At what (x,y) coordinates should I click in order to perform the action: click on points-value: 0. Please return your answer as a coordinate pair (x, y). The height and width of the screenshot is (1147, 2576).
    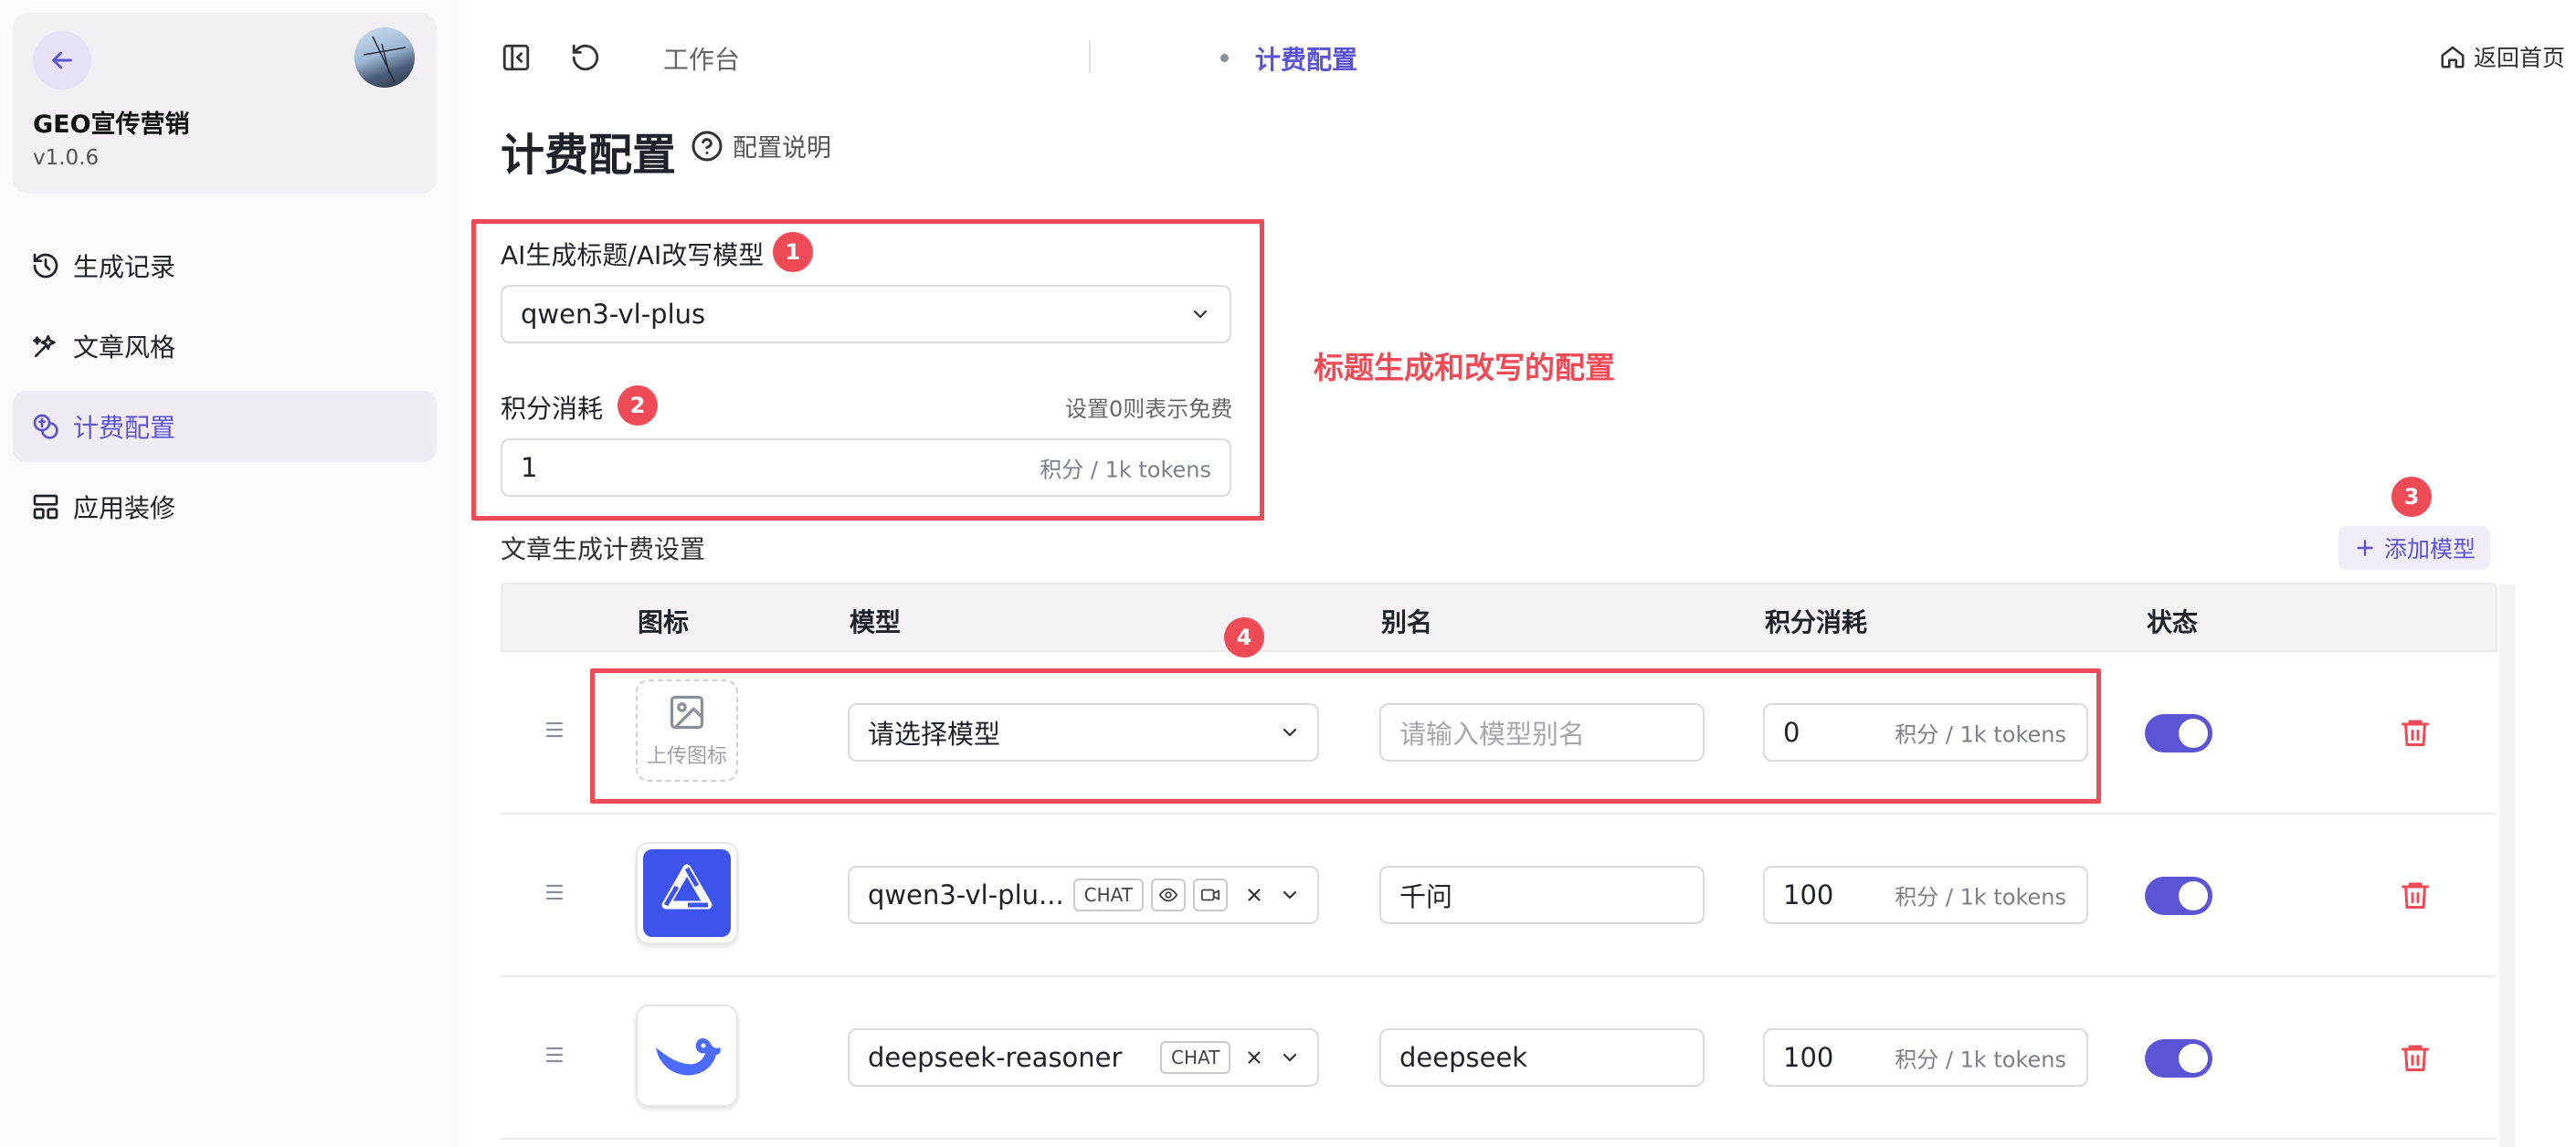
    Looking at the image, I should click on (1792, 732).